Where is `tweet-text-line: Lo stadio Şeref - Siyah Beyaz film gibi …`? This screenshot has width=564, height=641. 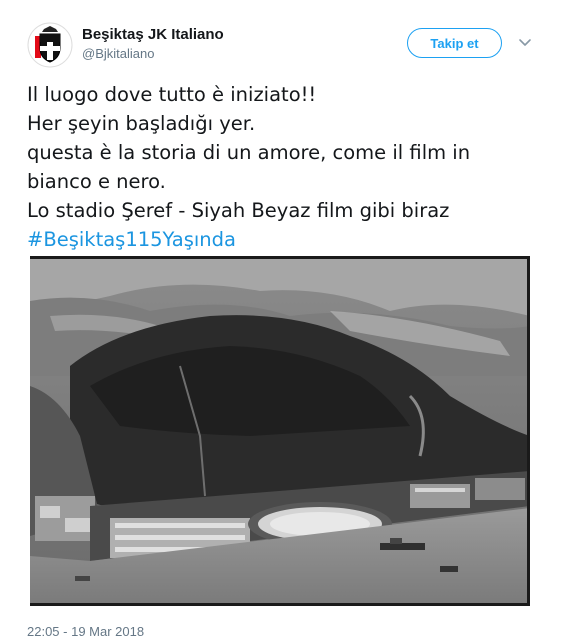 tweet-text-line: Lo stadio Şeref - Siyah Beyaz film gibi … is located at coordinates (238, 210).